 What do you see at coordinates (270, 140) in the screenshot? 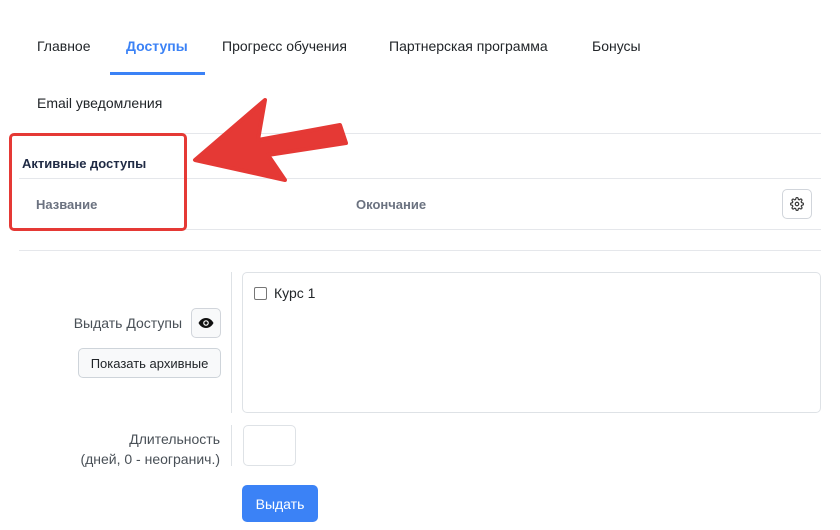
I see `annotation-arrow` at bounding box center [270, 140].